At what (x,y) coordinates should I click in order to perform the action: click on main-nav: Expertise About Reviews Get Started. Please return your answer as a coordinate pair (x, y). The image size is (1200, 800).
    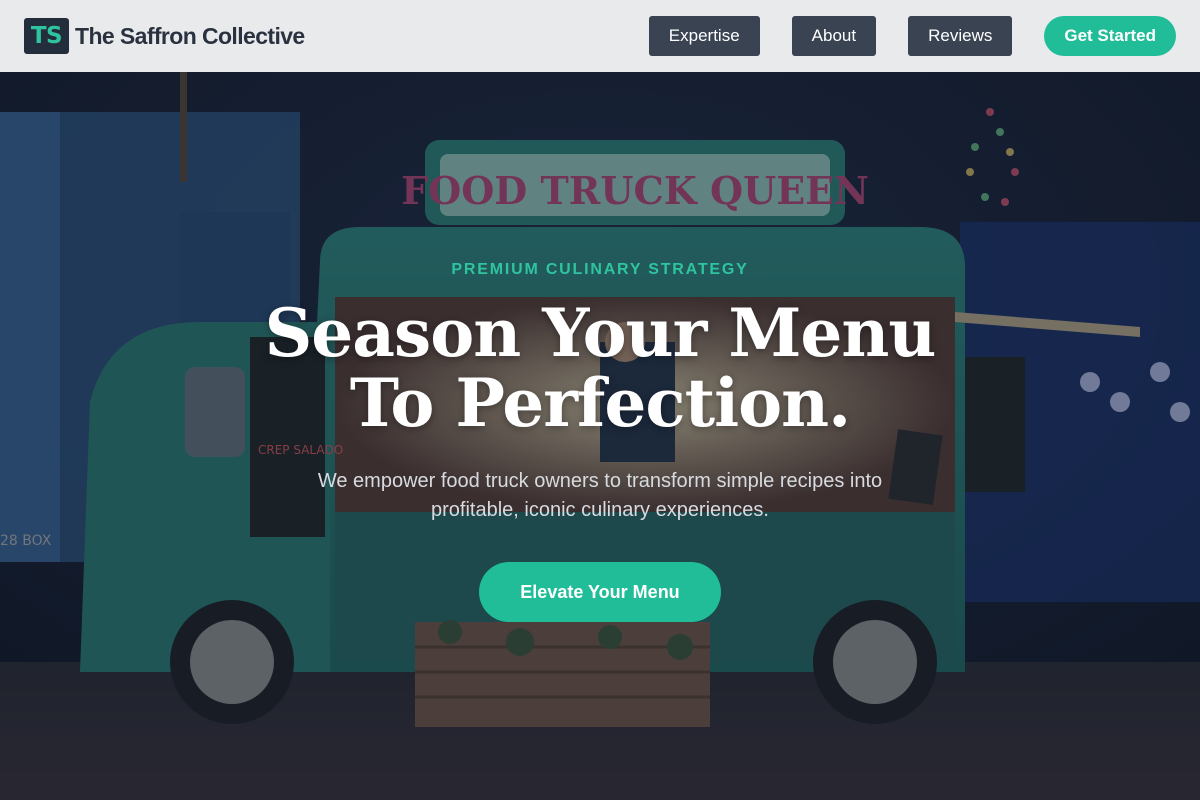
    Looking at the image, I should click on (912, 36).